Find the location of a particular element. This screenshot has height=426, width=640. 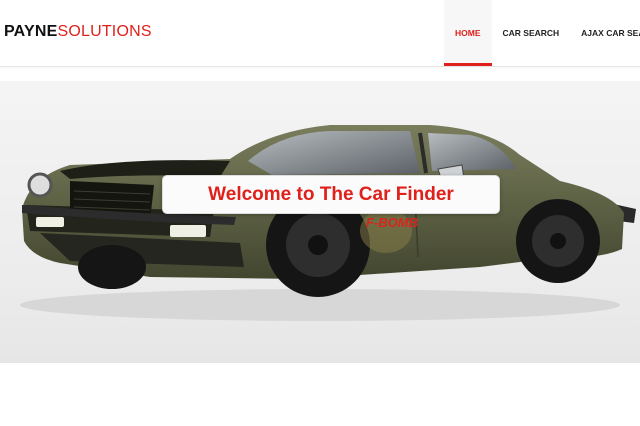

main-nav: HOME CAR SEARCH AJAX CAR SEA is located at coordinates (542, 33).